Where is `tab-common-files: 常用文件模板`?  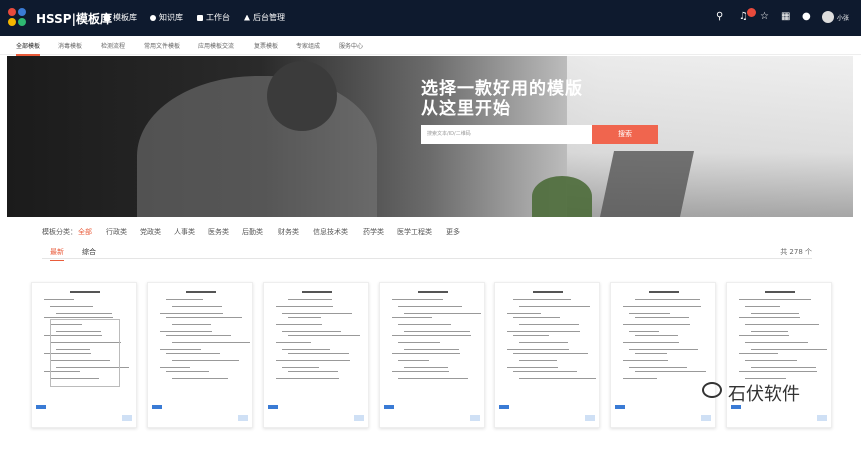
tab-common-files: 常用文件模板 is located at coordinates (162, 45).